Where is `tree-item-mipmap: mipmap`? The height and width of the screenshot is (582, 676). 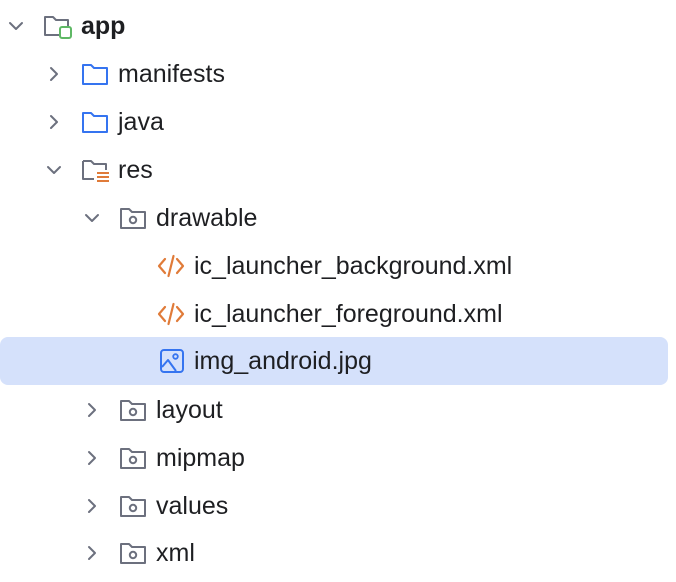 tree-item-mipmap: mipmap is located at coordinates (338, 458).